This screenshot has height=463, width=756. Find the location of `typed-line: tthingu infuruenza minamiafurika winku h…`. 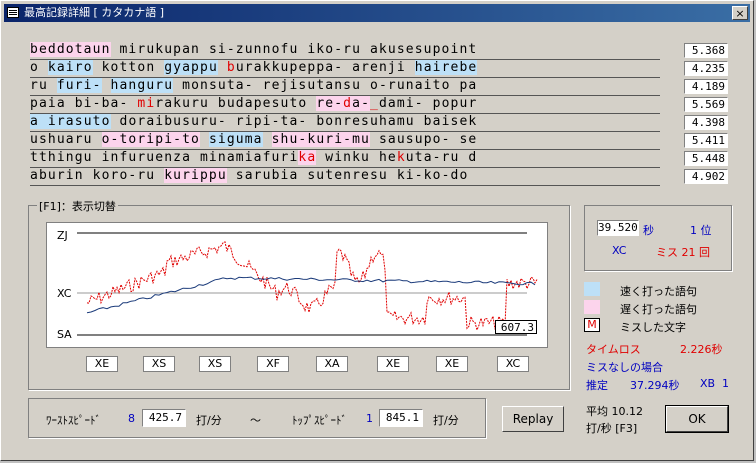

typed-line: tthingu infuruenza minamiafurika winku h… is located at coordinates (345, 159).